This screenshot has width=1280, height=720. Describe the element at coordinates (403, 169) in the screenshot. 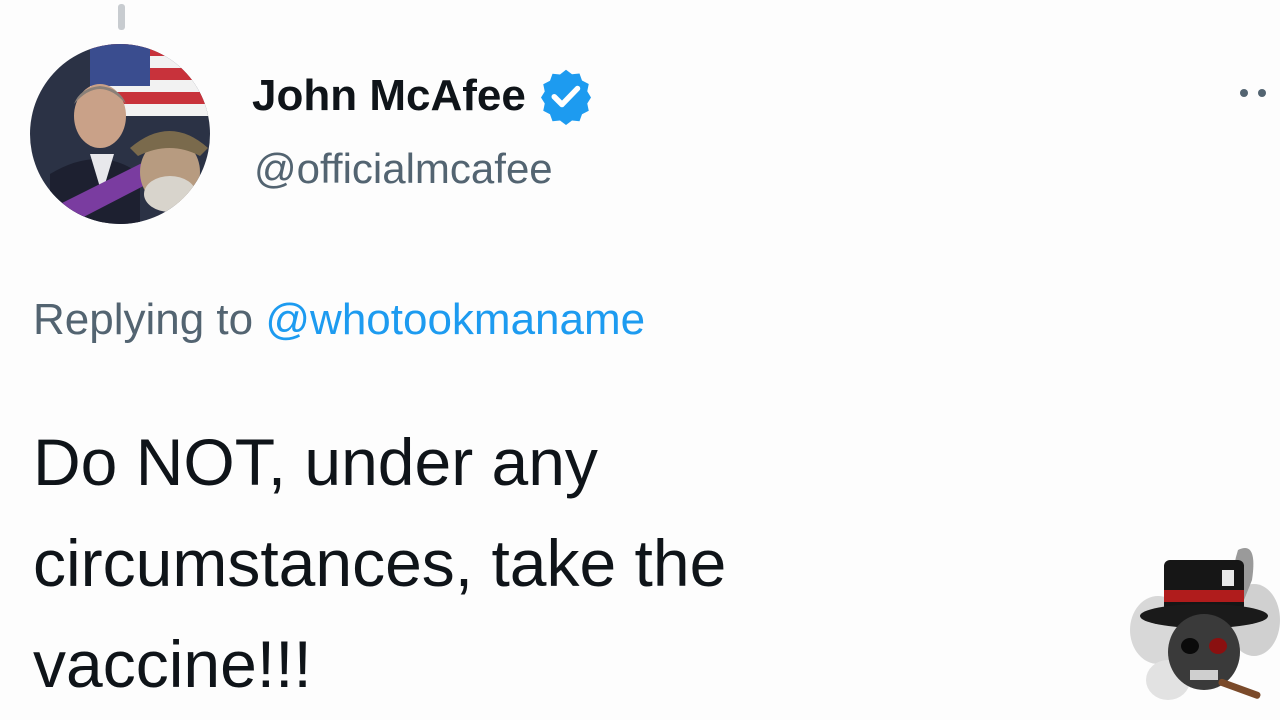

I see `author-handle: @officialmcafee` at that location.